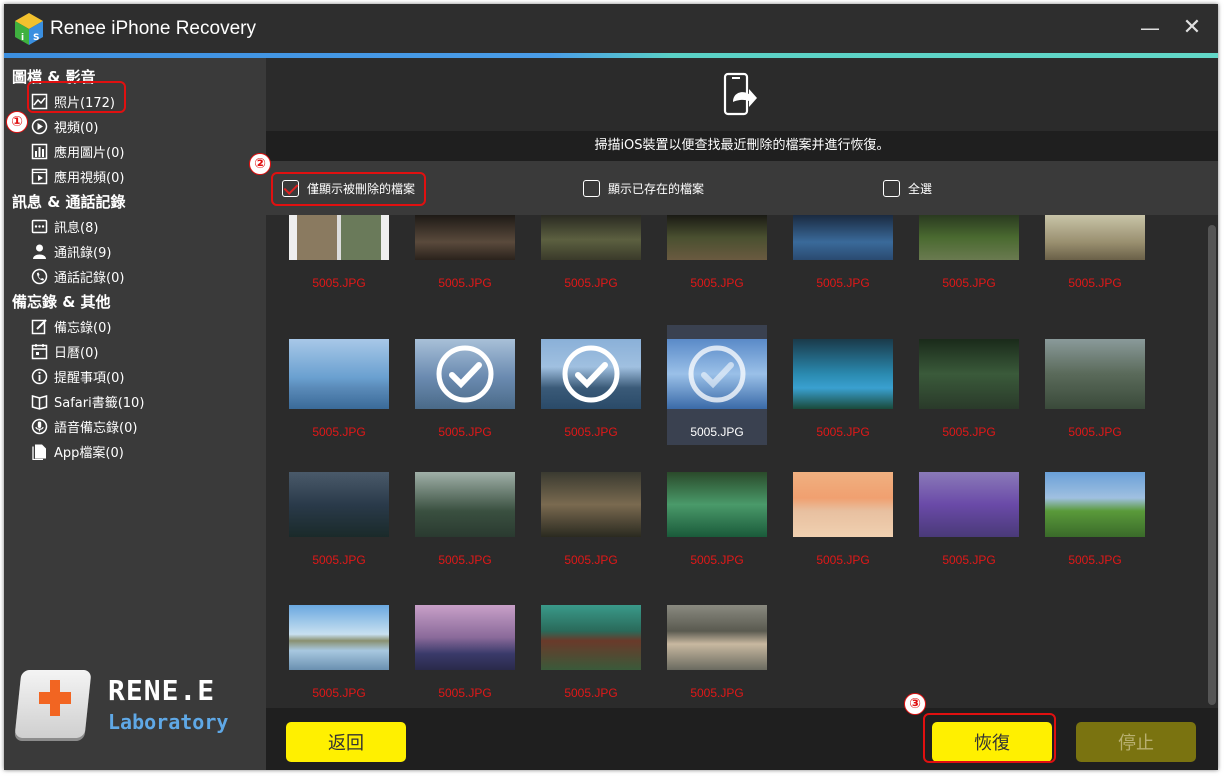 This screenshot has height=778, width=1225. What do you see at coordinates (1192, 28) in the screenshot?
I see `close-button: ✕` at bounding box center [1192, 28].